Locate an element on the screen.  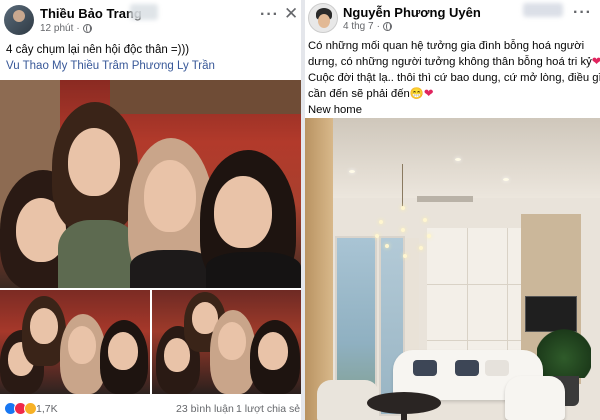
post-header: Thiều Bảo Trang 12 phút · ··· ✕ is located at coordinates (150, 20).